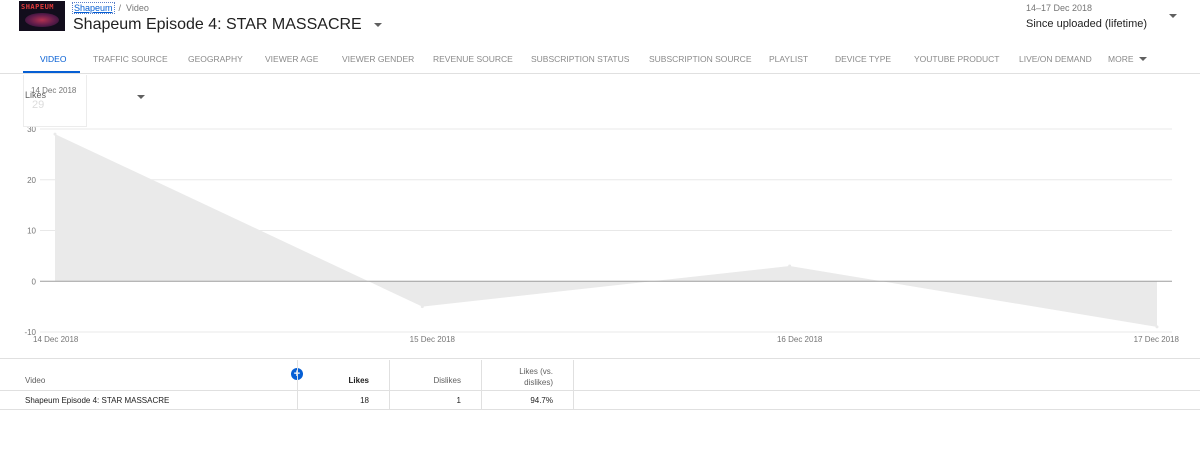 The height and width of the screenshot is (468, 1200). What do you see at coordinates (34, 281) in the screenshot?
I see `y-tick-label: 0` at bounding box center [34, 281].